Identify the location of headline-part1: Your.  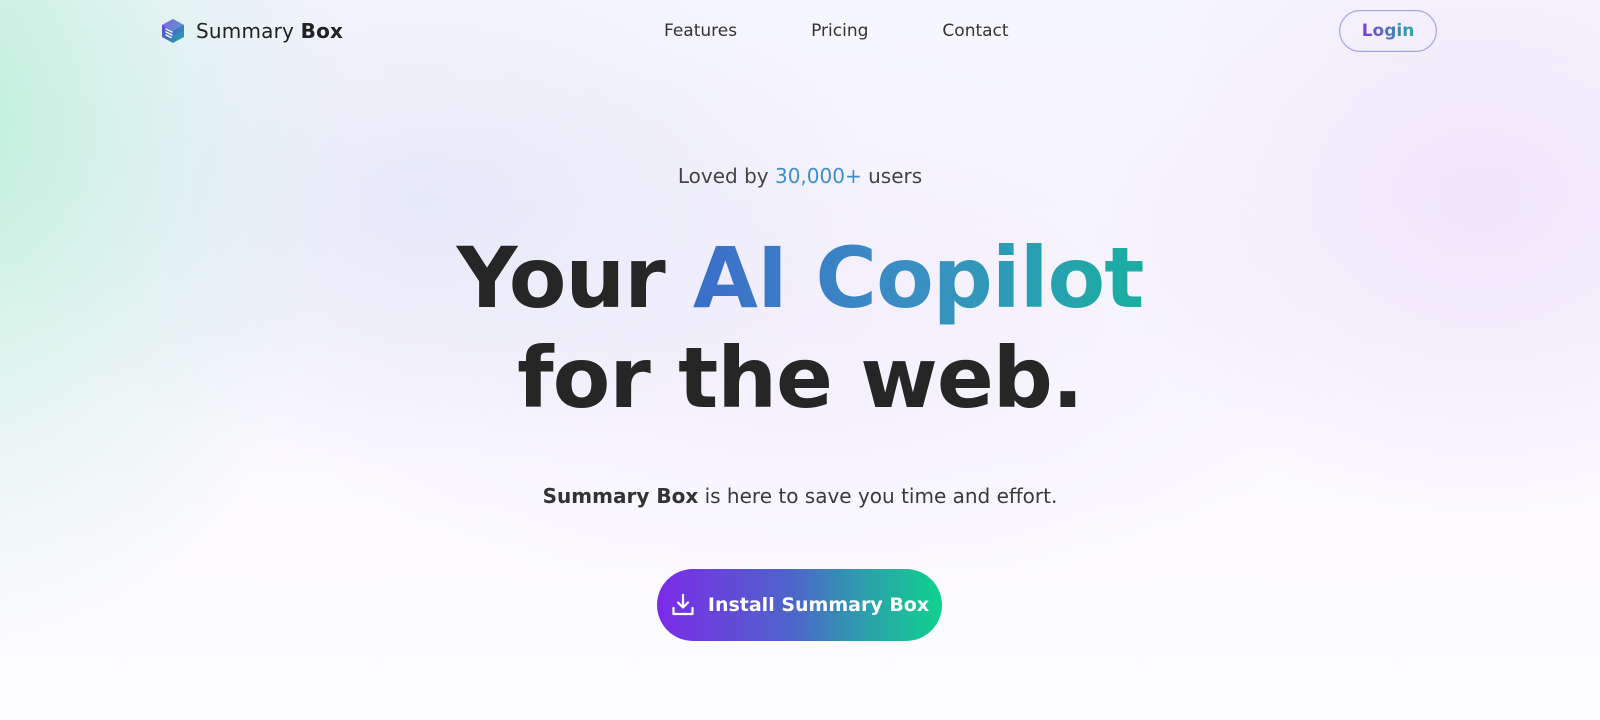
(561, 278).